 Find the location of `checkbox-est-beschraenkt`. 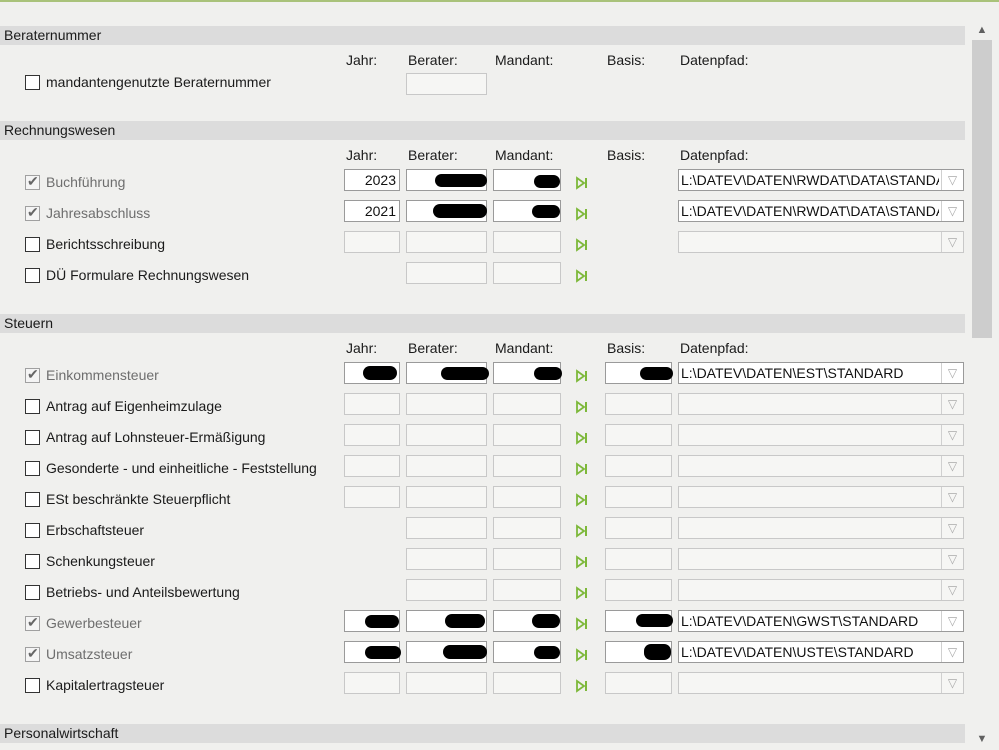

checkbox-est-beschraenkt is located at coordinates (32, 499).